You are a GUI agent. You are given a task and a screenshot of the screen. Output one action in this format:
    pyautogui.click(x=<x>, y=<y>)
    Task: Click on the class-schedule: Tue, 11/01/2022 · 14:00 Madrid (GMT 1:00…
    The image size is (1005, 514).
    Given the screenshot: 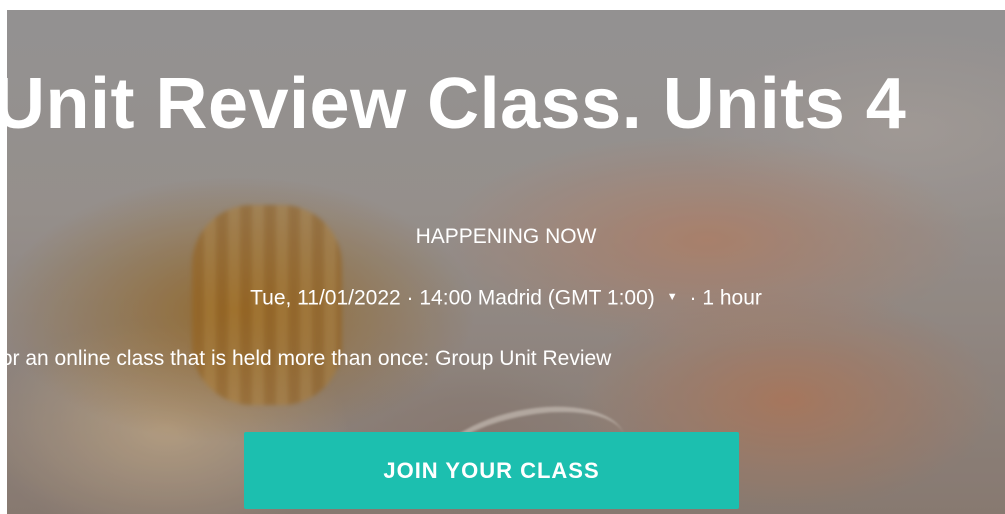 What is the action you would take?
    pyautogui.click(x=506, y=298)
    